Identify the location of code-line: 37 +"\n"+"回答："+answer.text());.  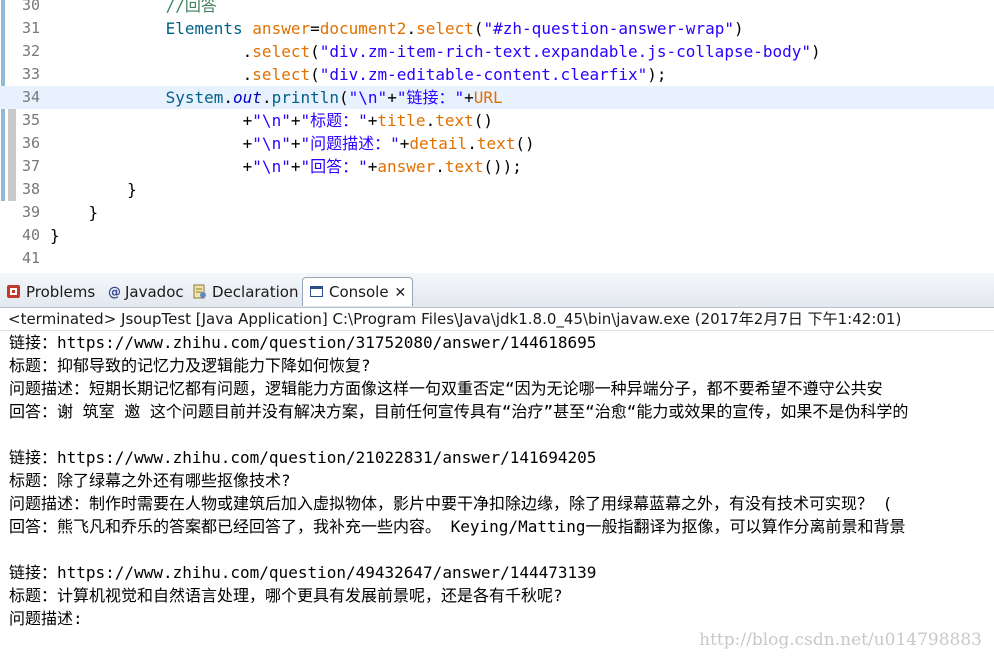
(497, 166).